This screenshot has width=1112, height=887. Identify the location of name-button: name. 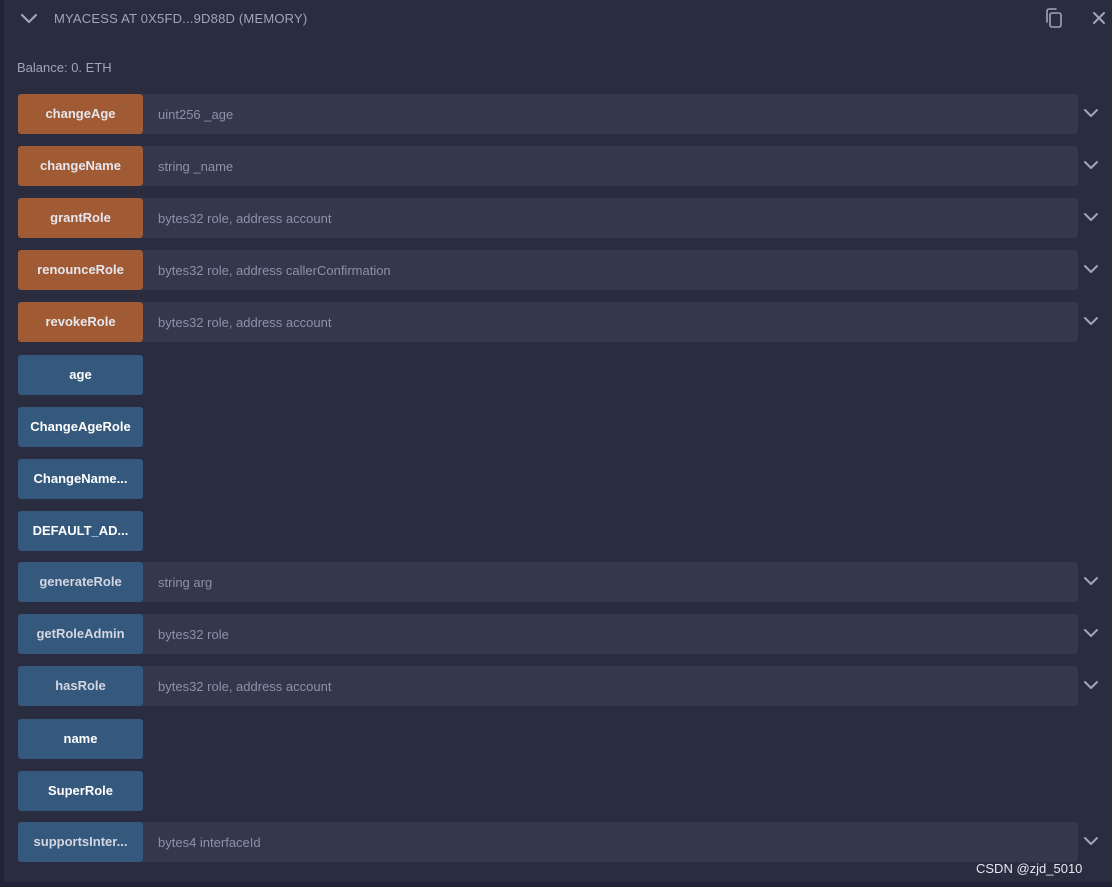
(80, 739).